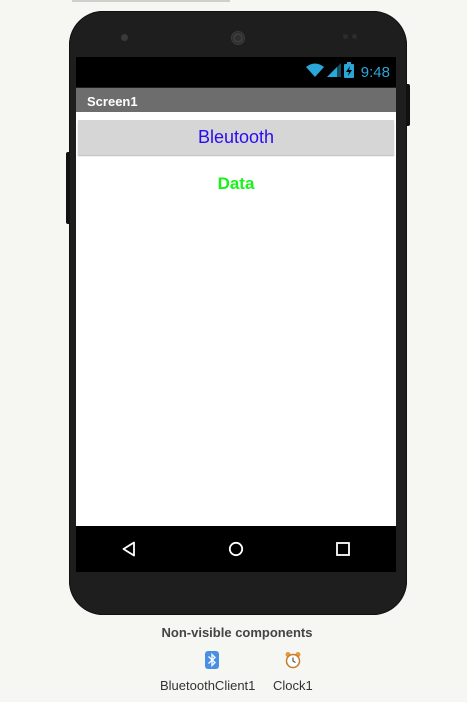  Describe the element at coordinates (236, 72) in the screenshot. I see `status-bar: 9:48` at that location.